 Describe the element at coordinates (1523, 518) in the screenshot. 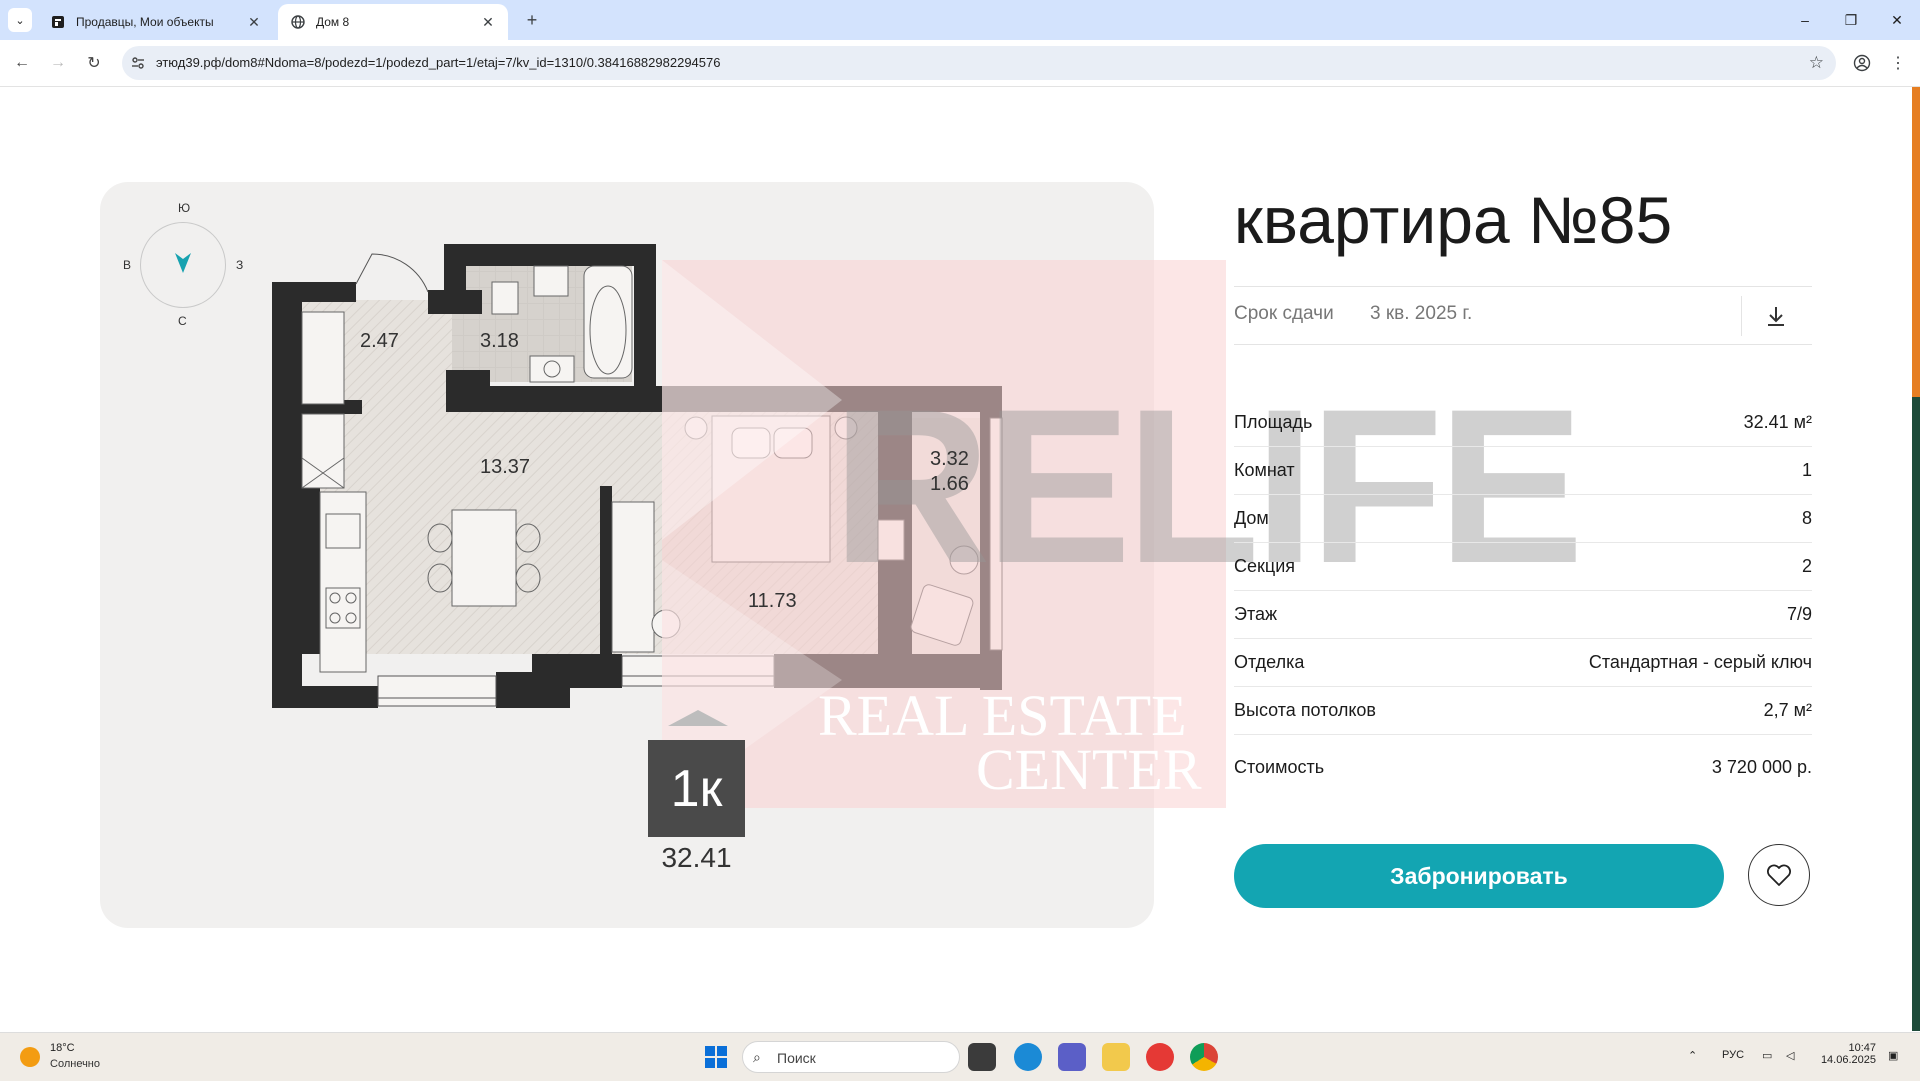

I see `spec-row-house: Дом 8` at that location.